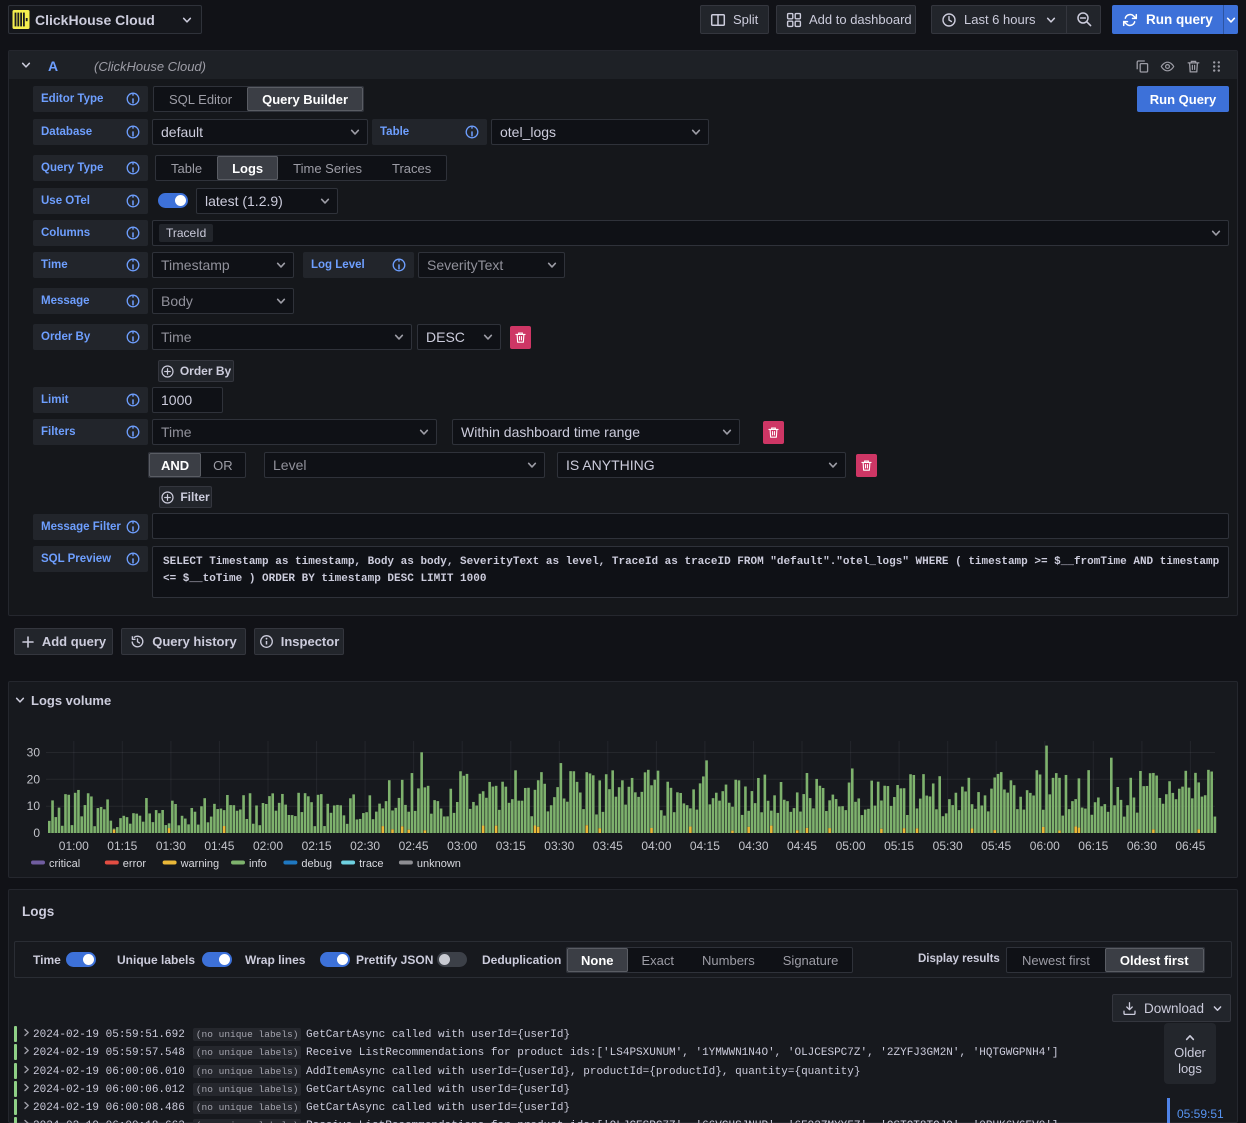 Image resolution: width=1246 pixels, height=1123 pixels. I want to click on svg-text: 05:00, so click(851, 846).